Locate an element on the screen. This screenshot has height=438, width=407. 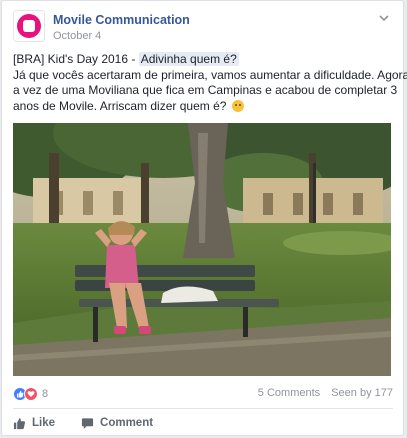
reactions-count: 8 is located at coordinates (45, 394).